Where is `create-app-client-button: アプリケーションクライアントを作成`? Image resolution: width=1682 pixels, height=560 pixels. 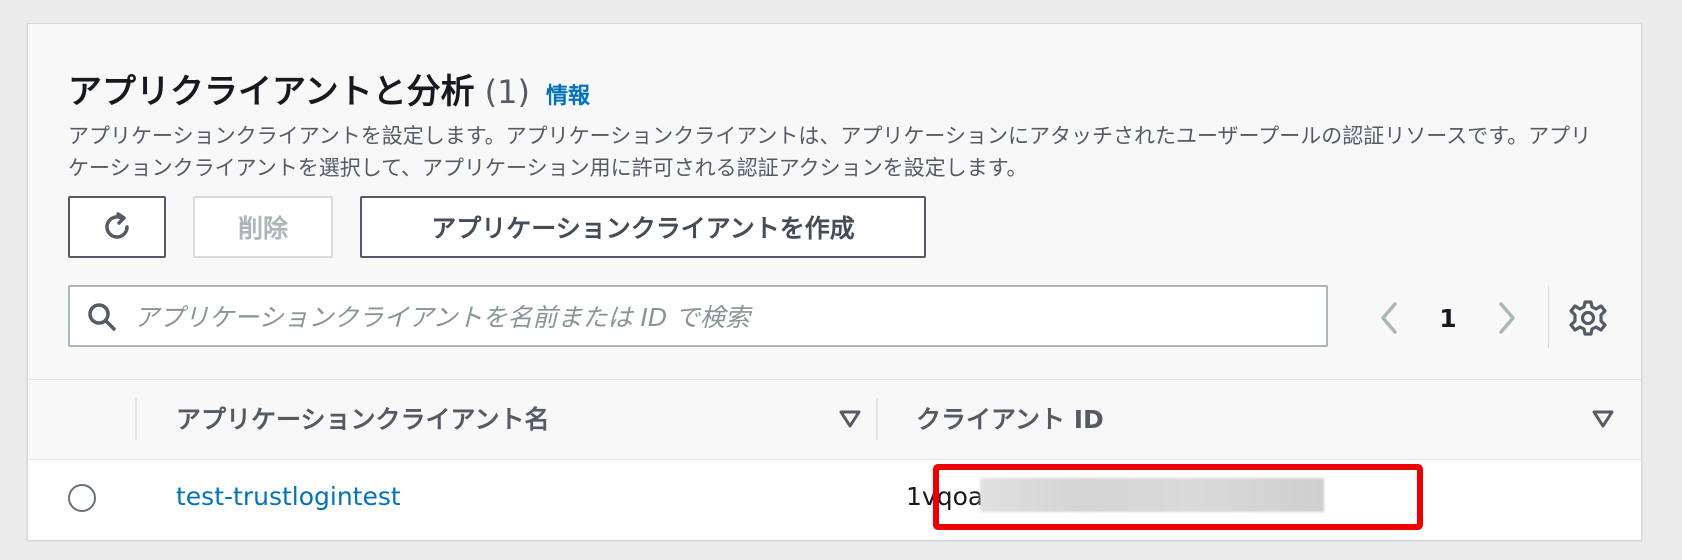 create-app-client-button: アプリケーションクライアントを作成 is located at coordinates (643, 227).